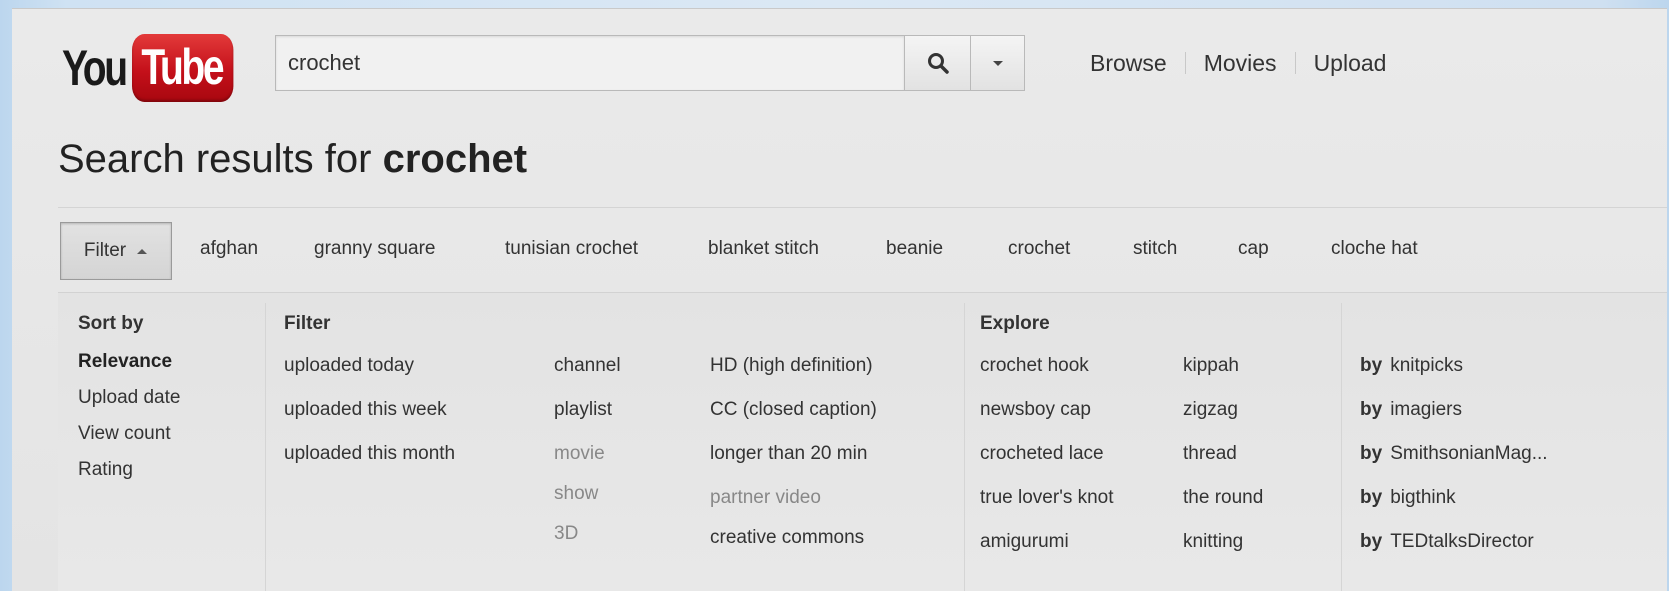  I want to click on top-nav: Browse Movies Upload, so click(1238, 63).